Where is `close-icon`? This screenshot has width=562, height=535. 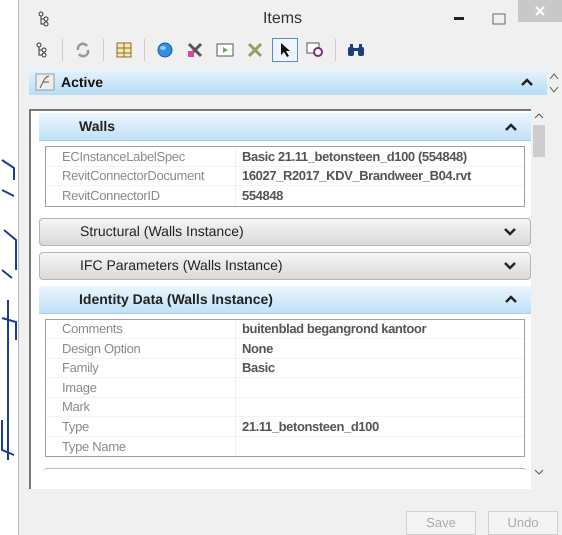
close-icon is located at coordinates (540, 11).